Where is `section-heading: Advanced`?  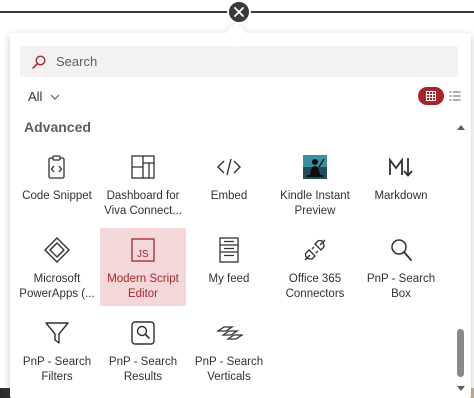
section-heading: Advanced is located at coordinates (57, 127).